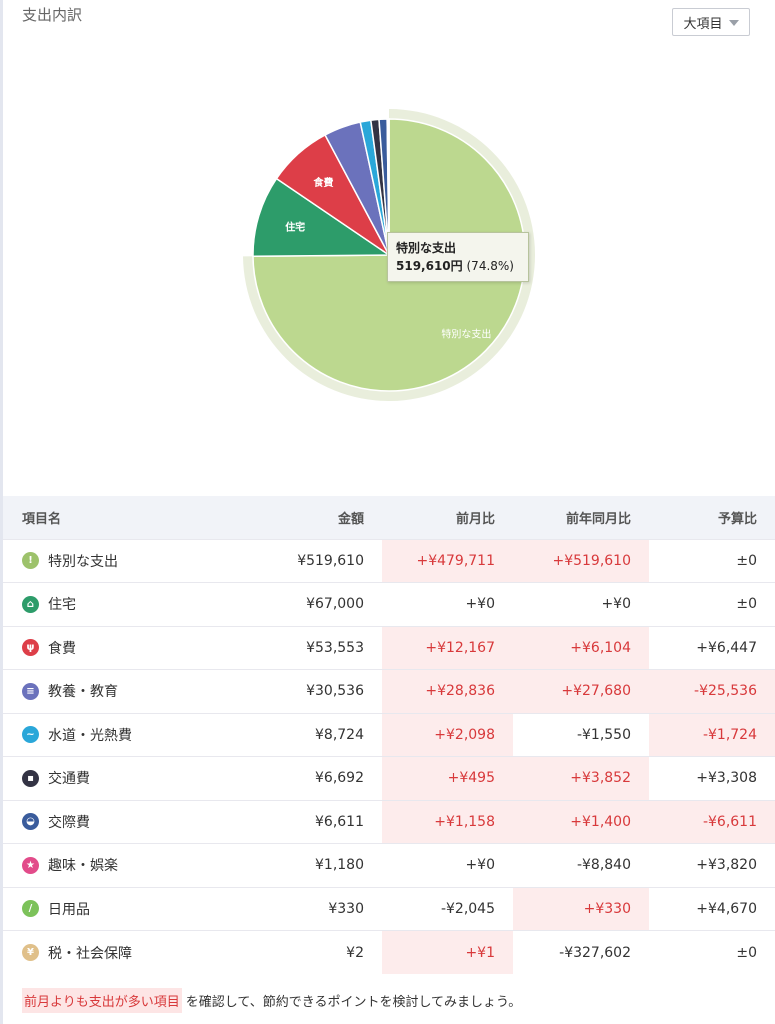 This screenshot has width=775, height=1024. I want to click on row-amount: ¥8,724, so click(308, 734).